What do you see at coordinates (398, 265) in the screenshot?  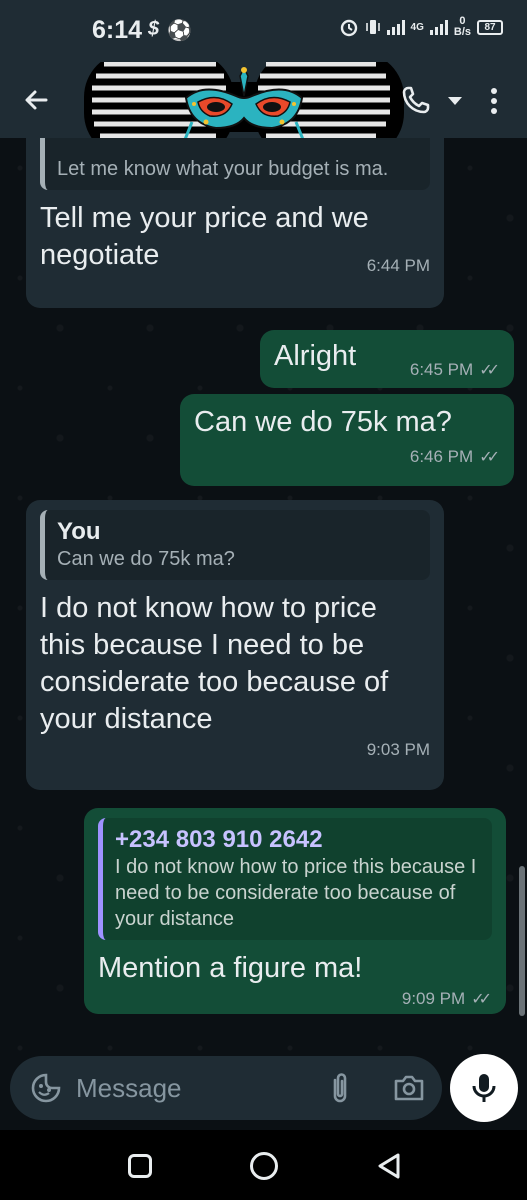 I see `message-time: 6:44 PM` at bounding box center [398, 265].